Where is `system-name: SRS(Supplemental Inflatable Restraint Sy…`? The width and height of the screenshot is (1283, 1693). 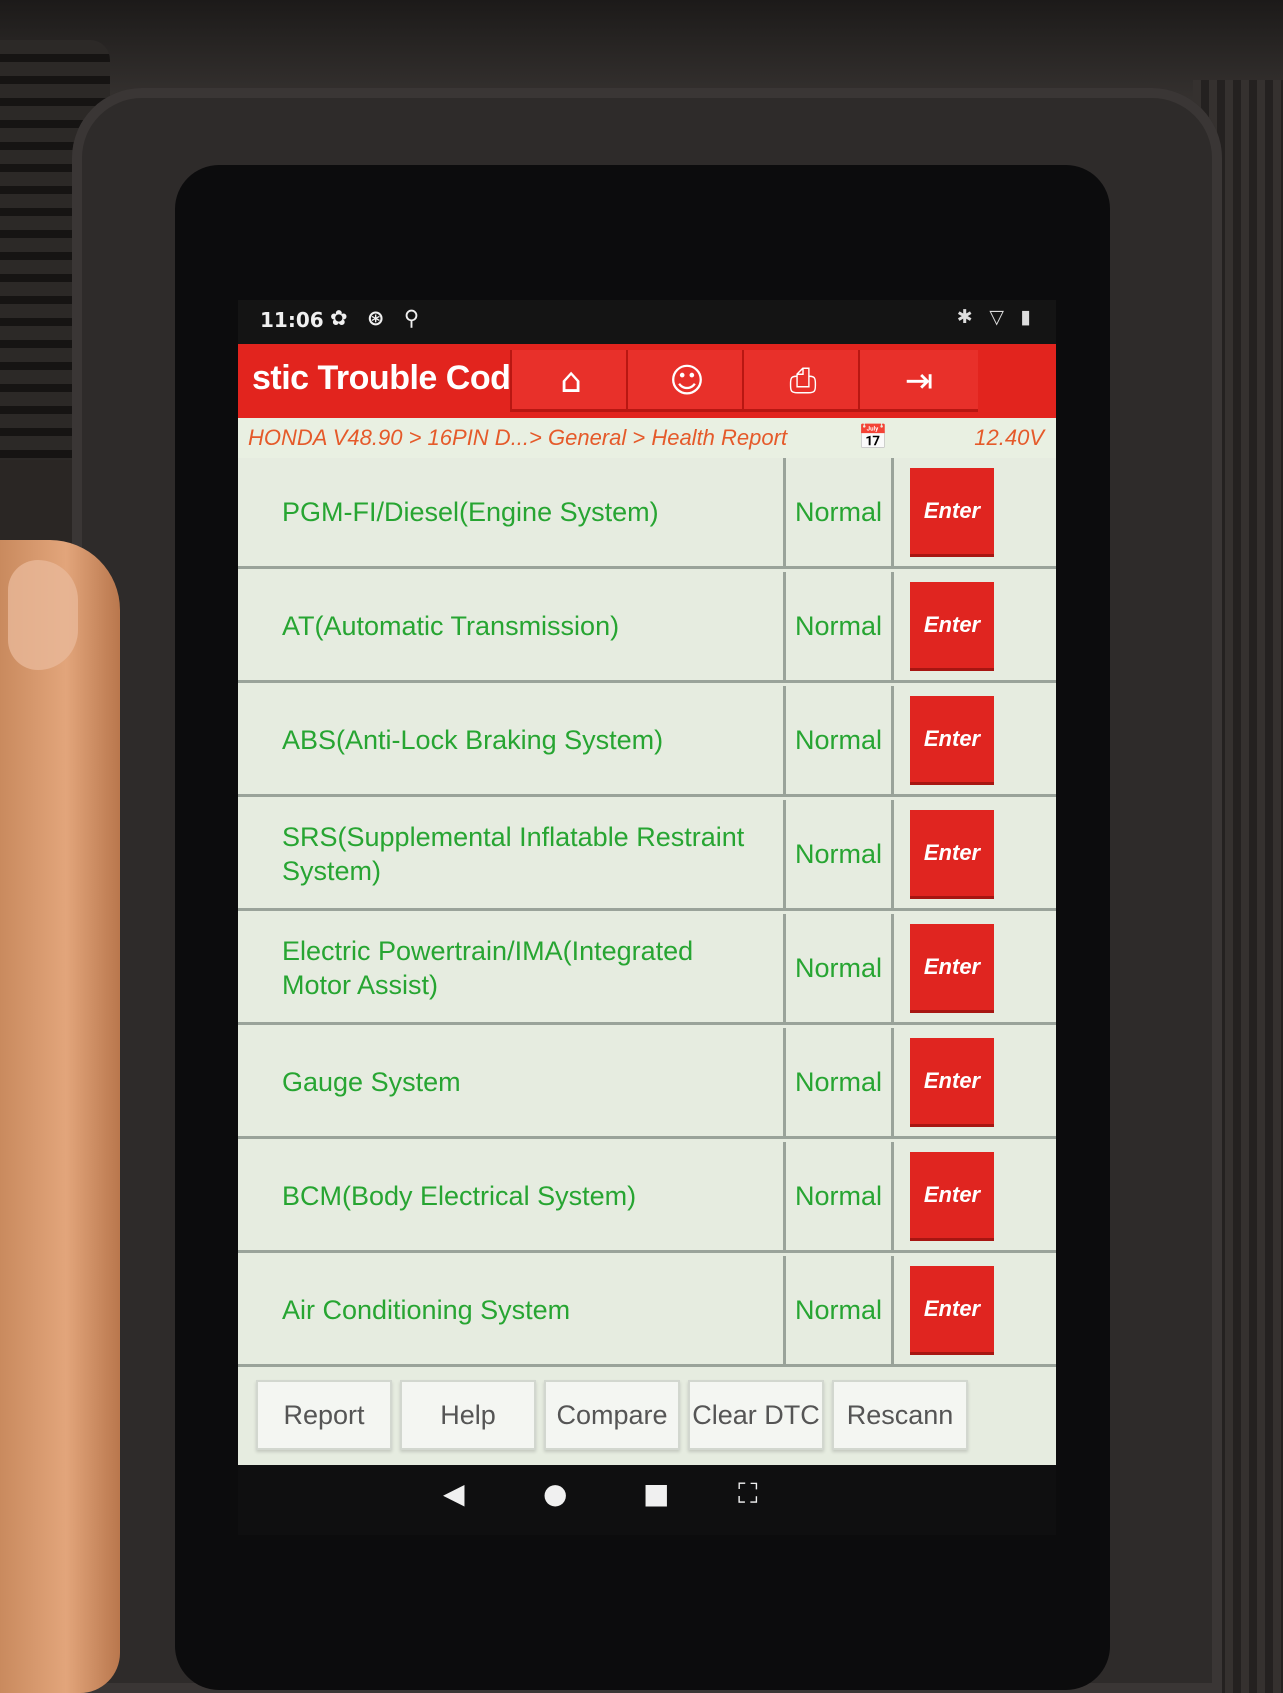
system-name: SRS(Supplemental Inflatable Restraint Sy… is located at coordinates (512, 854).